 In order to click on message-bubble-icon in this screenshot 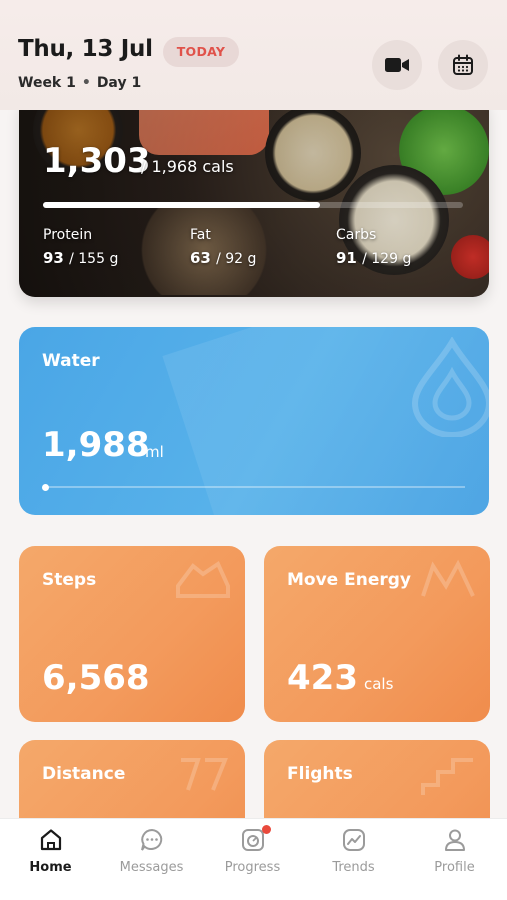, I will do `click(151, 839)`.